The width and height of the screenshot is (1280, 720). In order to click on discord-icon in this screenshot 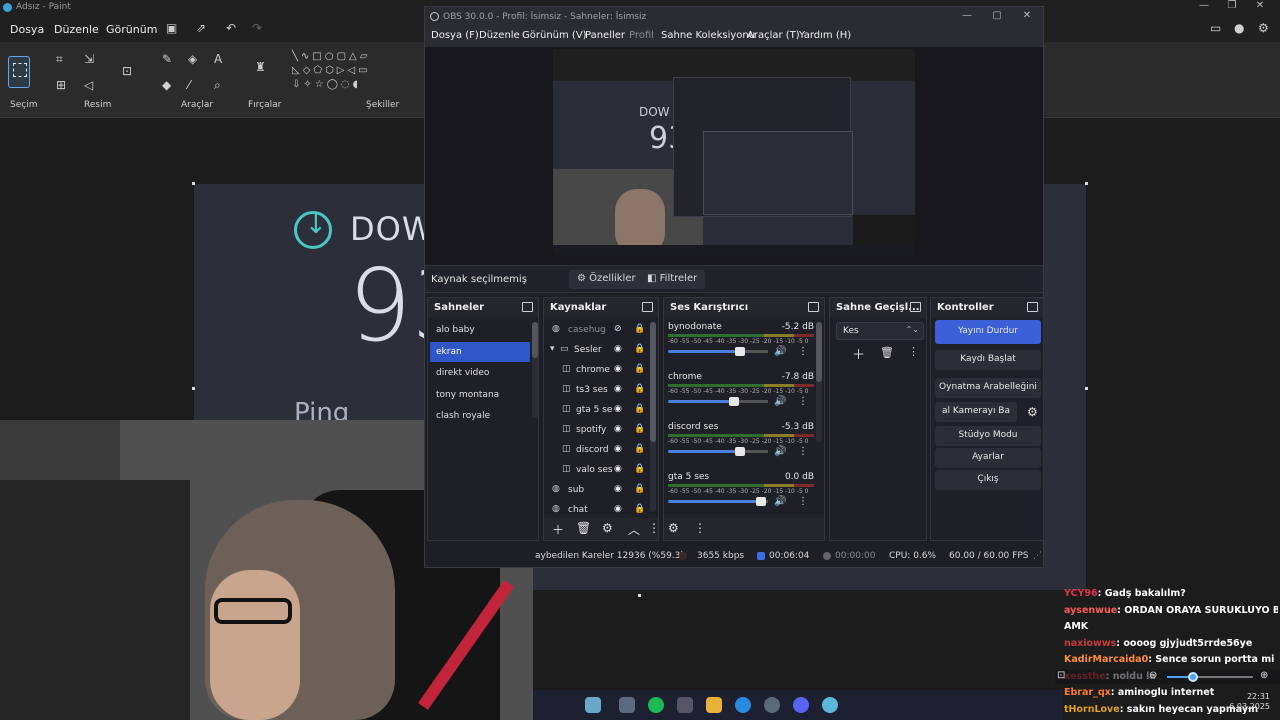, I will do `click(801, 705)`.